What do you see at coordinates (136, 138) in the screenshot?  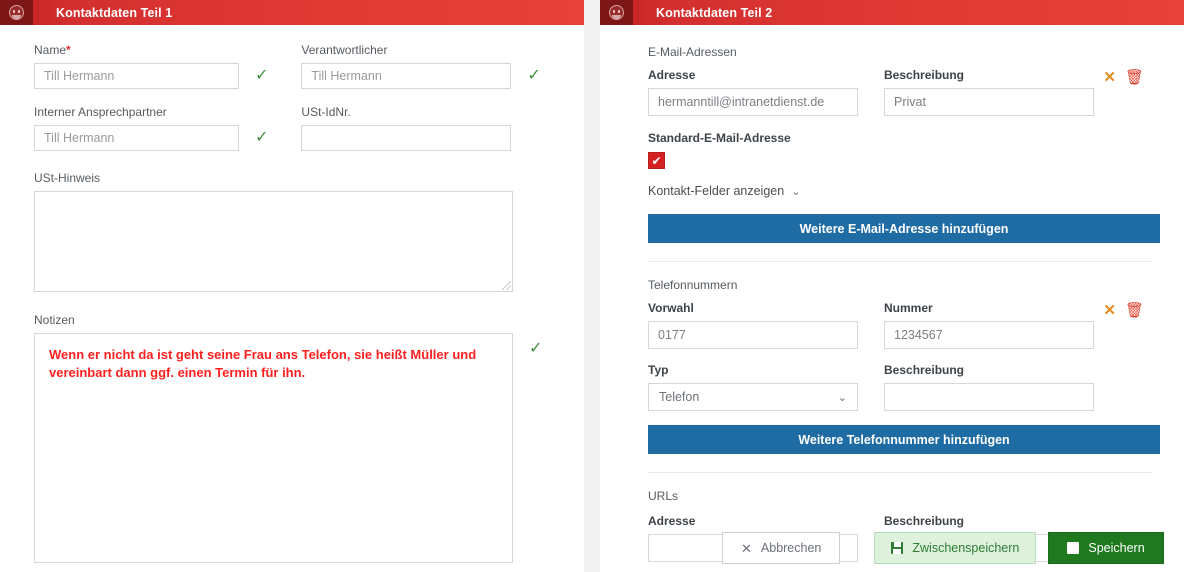 I see `interner-ansprechpartner-input: Till Hermann` at bounding box center [136, 138].